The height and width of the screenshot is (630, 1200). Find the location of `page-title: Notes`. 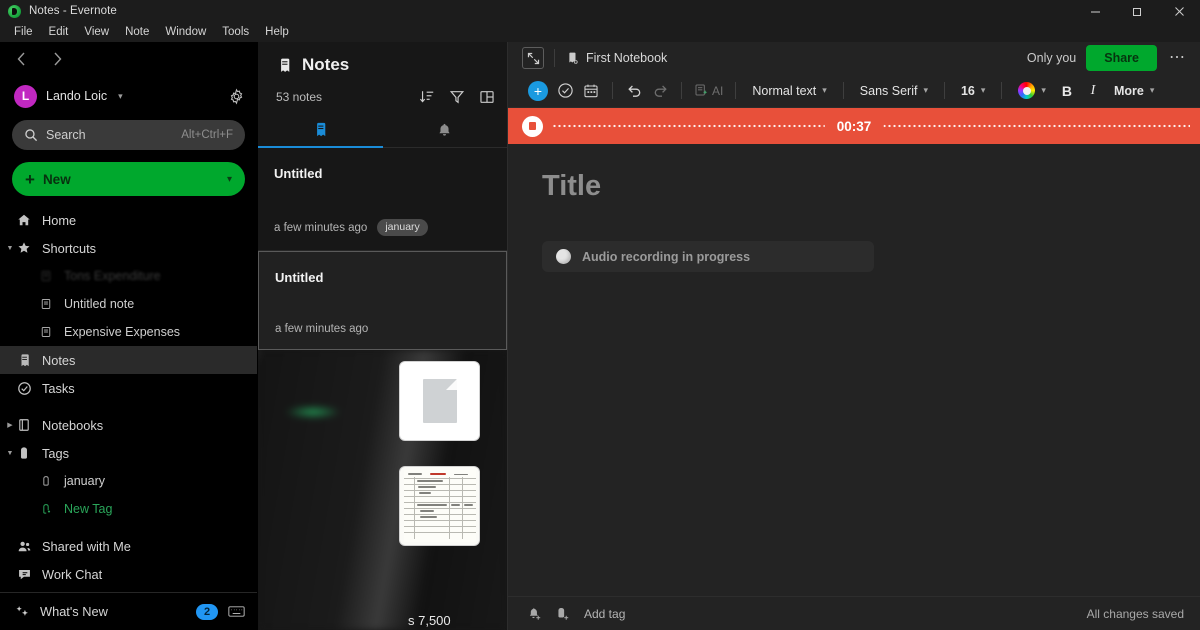

page-title: Notes is located at coordinates (326, 64).